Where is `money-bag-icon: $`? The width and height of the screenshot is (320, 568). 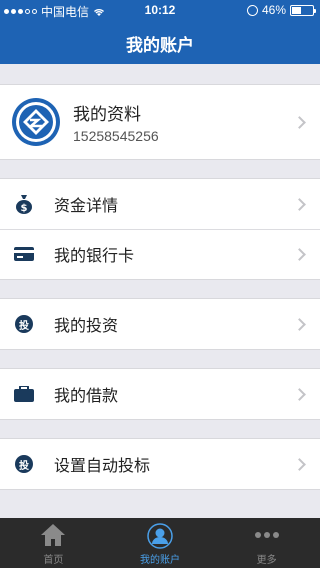
money-bag-icon: $ is located at coordinates (24, 204).